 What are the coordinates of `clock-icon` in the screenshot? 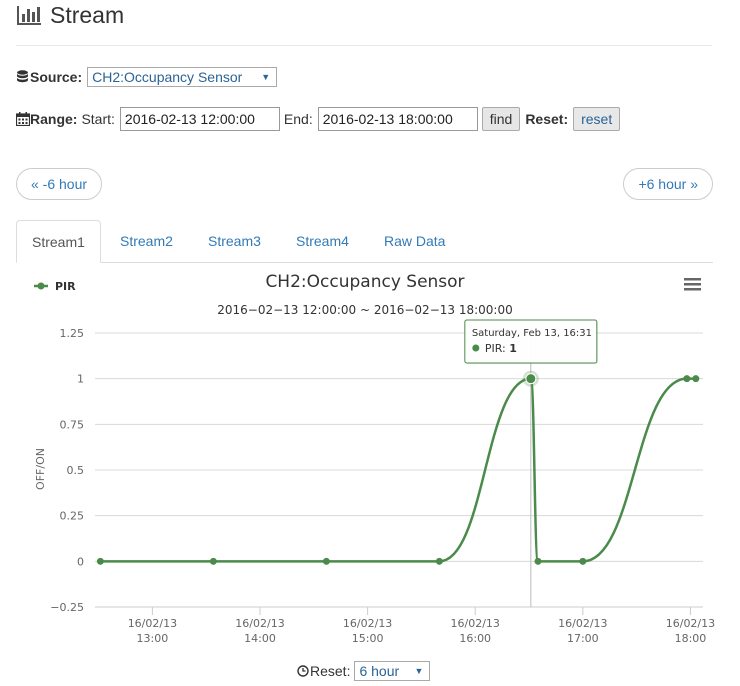 It's located at (303, 671).